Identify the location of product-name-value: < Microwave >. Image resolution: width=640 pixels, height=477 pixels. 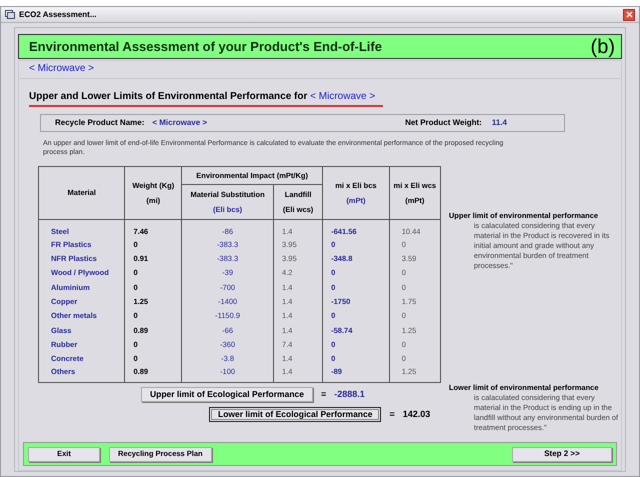
(180, 123).